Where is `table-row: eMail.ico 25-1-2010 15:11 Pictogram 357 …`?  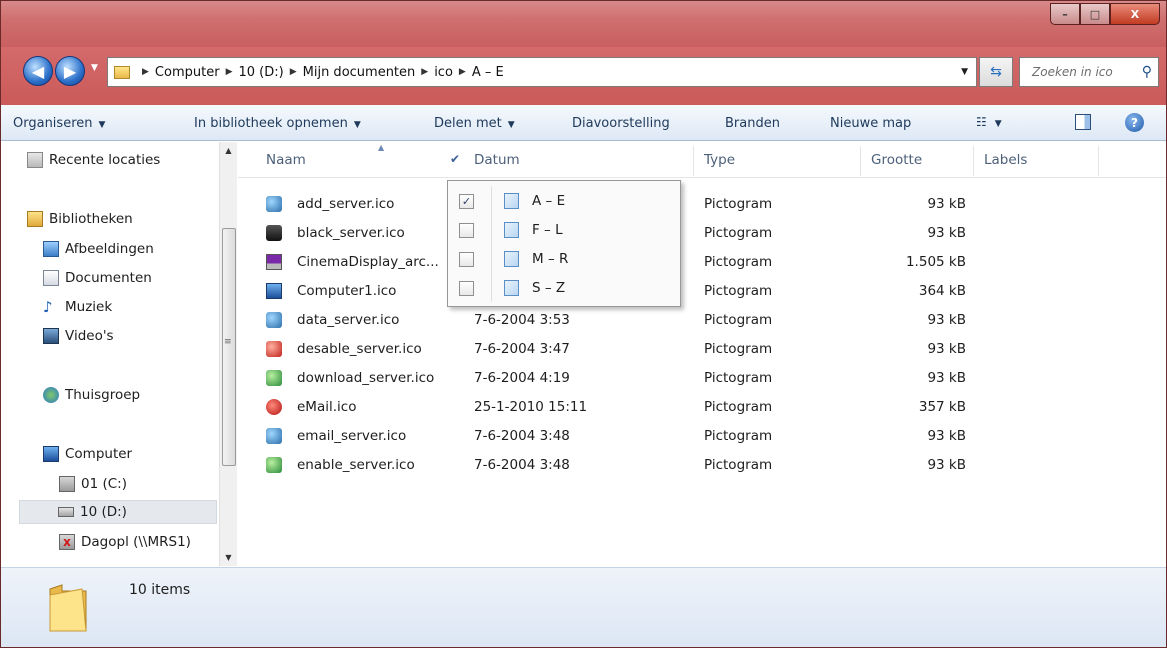
table-row: eMail.ico 25-1-2010 15:11 Pictogram 357 … is located at coordinates (702, 407).